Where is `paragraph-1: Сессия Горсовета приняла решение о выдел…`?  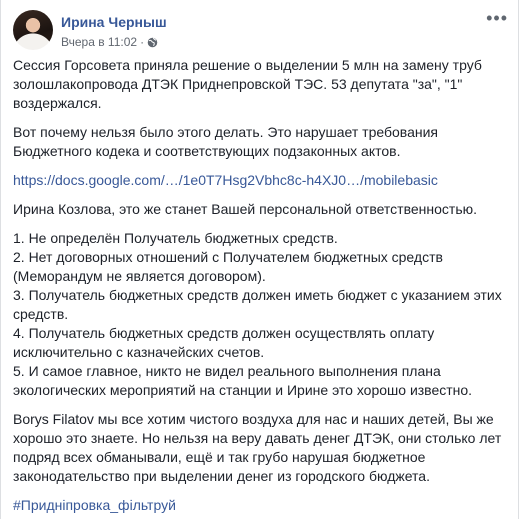 paragraph-1: Сессия Горсовета приняла решение о выдел… is located at coordinates (247, 84).